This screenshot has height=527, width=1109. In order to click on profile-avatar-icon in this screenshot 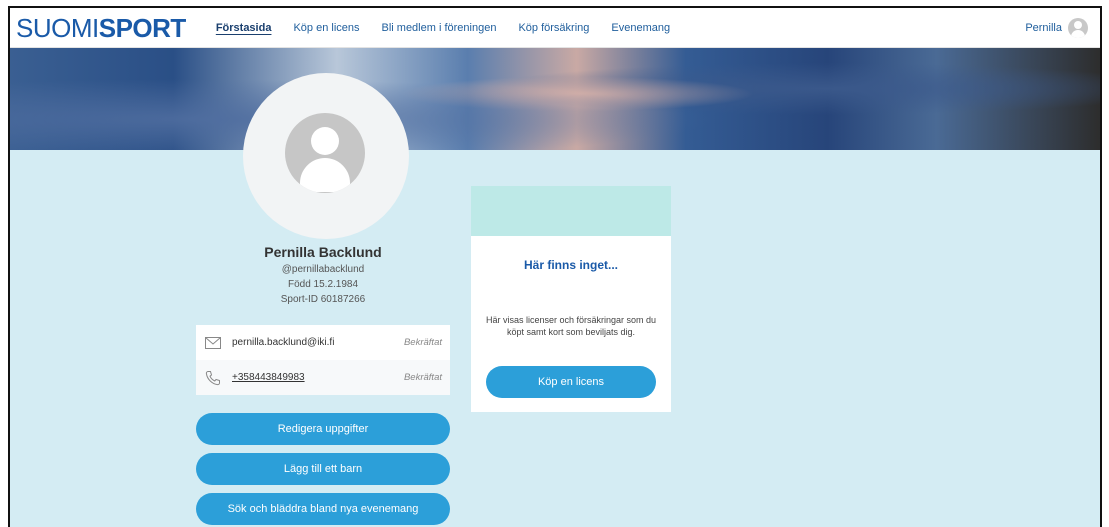, I will do `click(325, 153)`.